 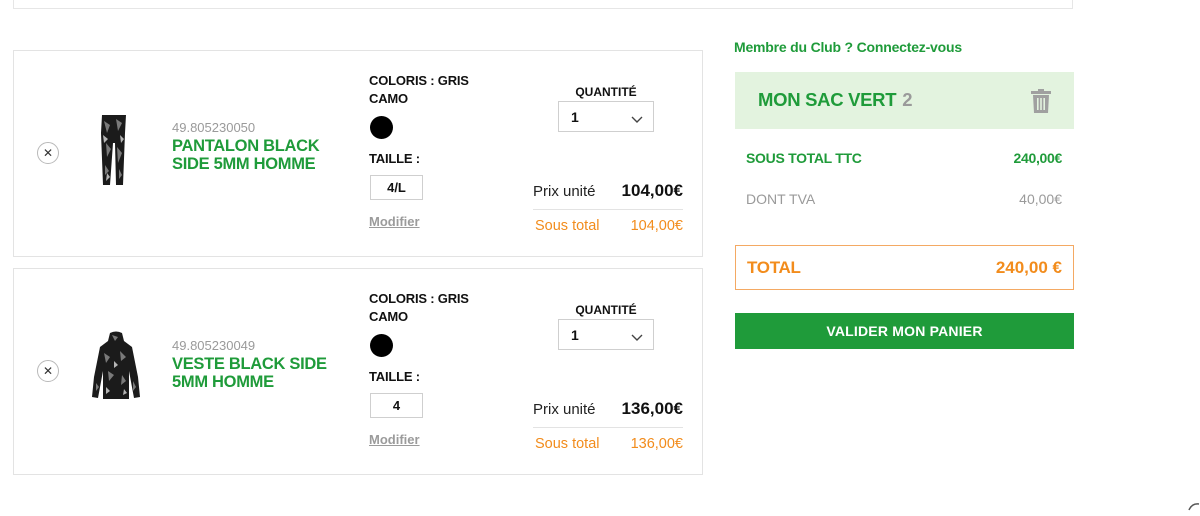 What do you see at coordinates (608, 191) in the screenshot?
I see `unit-price-row: Prix unité 104,00€` at bounding box center [608, 191].